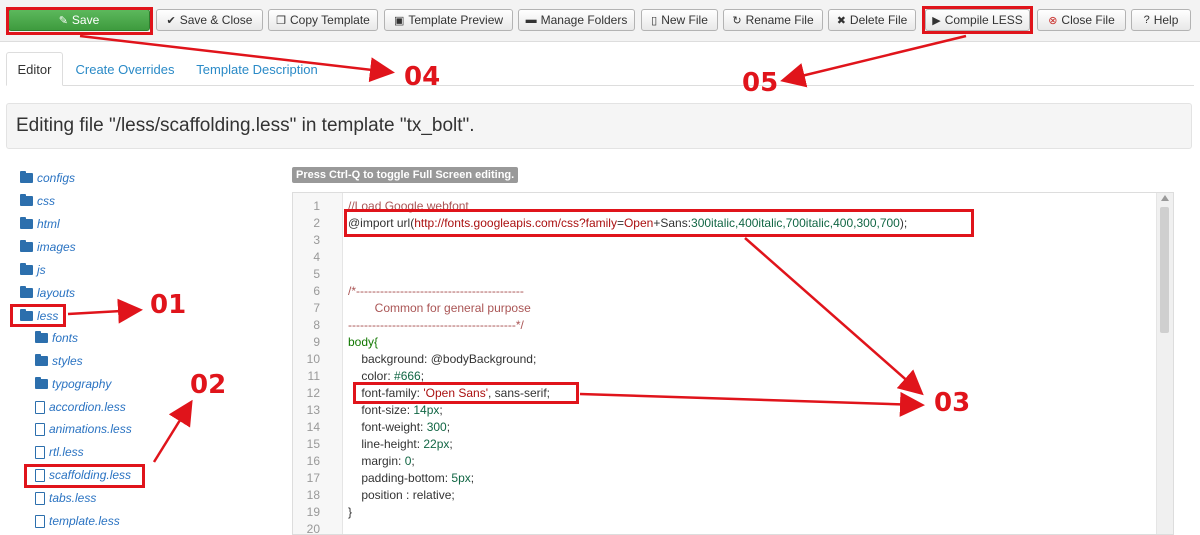 The height and width of the screenshot is (535, 1200). What do you see at coordinates (257, 69) in the screenshot?
I see `tab-template-description: Template Description` at bounding box center [257, 69].